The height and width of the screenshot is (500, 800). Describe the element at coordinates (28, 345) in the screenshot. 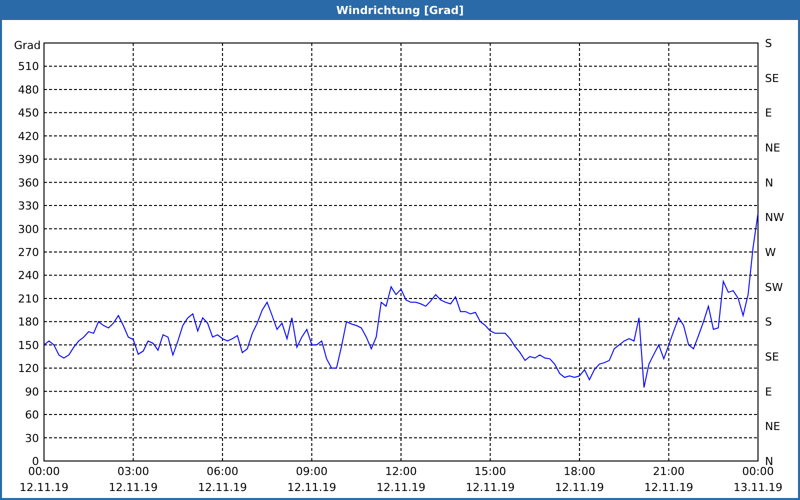

I see `y-tick-label: 150` at that location.